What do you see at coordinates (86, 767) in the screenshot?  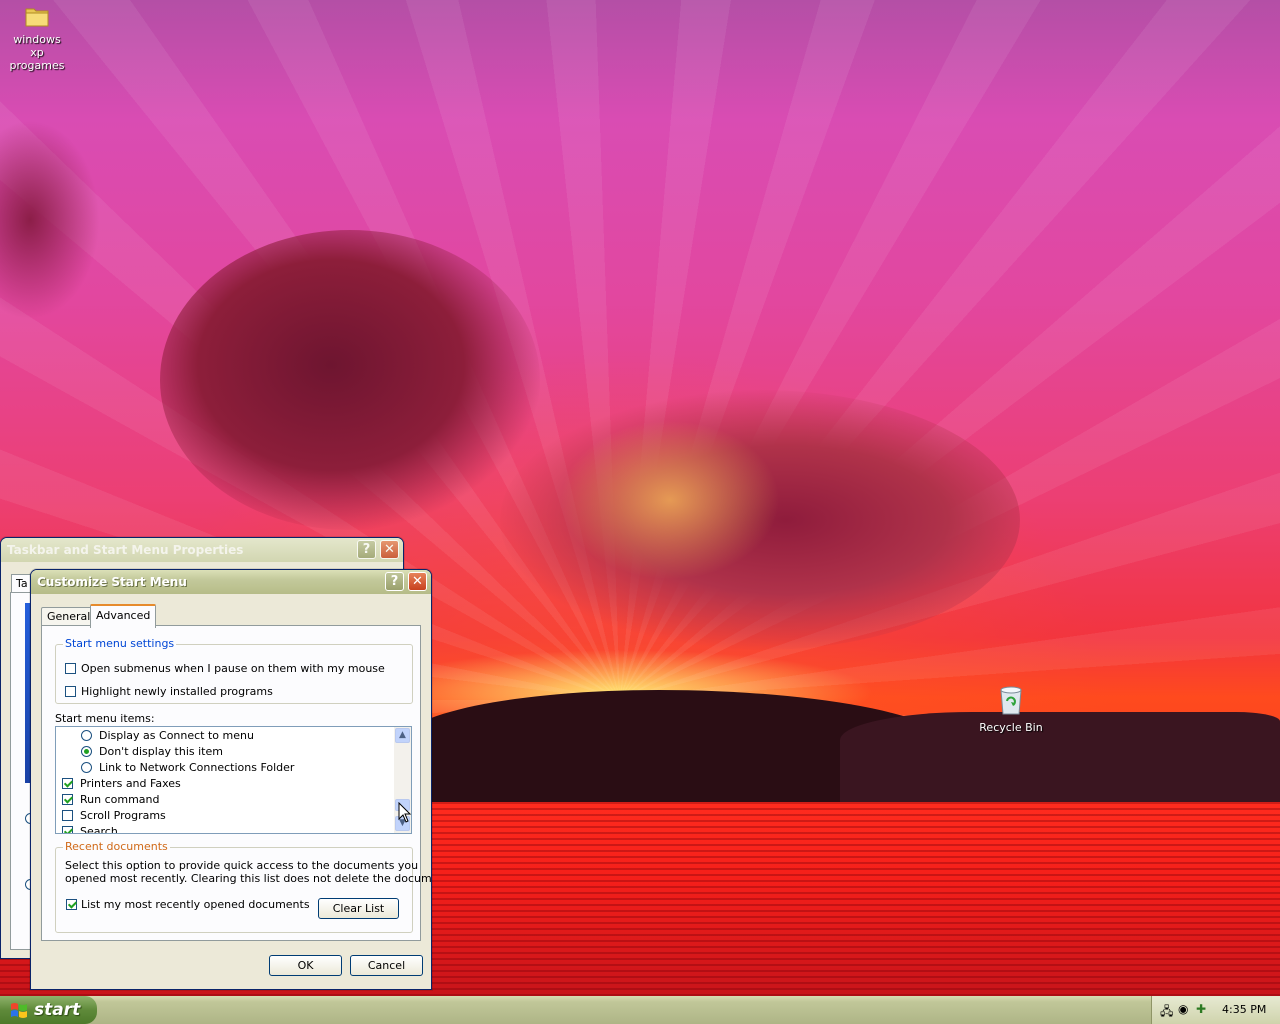 I see `radio-link-network` at bounding box center [86, 767].